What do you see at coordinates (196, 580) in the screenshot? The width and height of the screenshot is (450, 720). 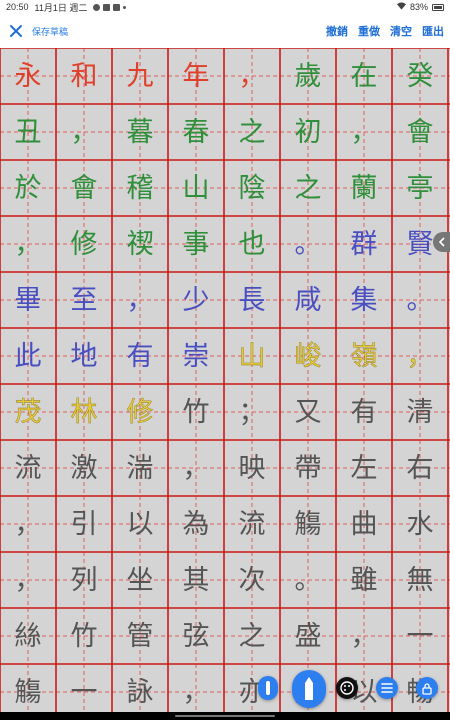 I see `grid-cell: 其` at bounding box center [196, 580].